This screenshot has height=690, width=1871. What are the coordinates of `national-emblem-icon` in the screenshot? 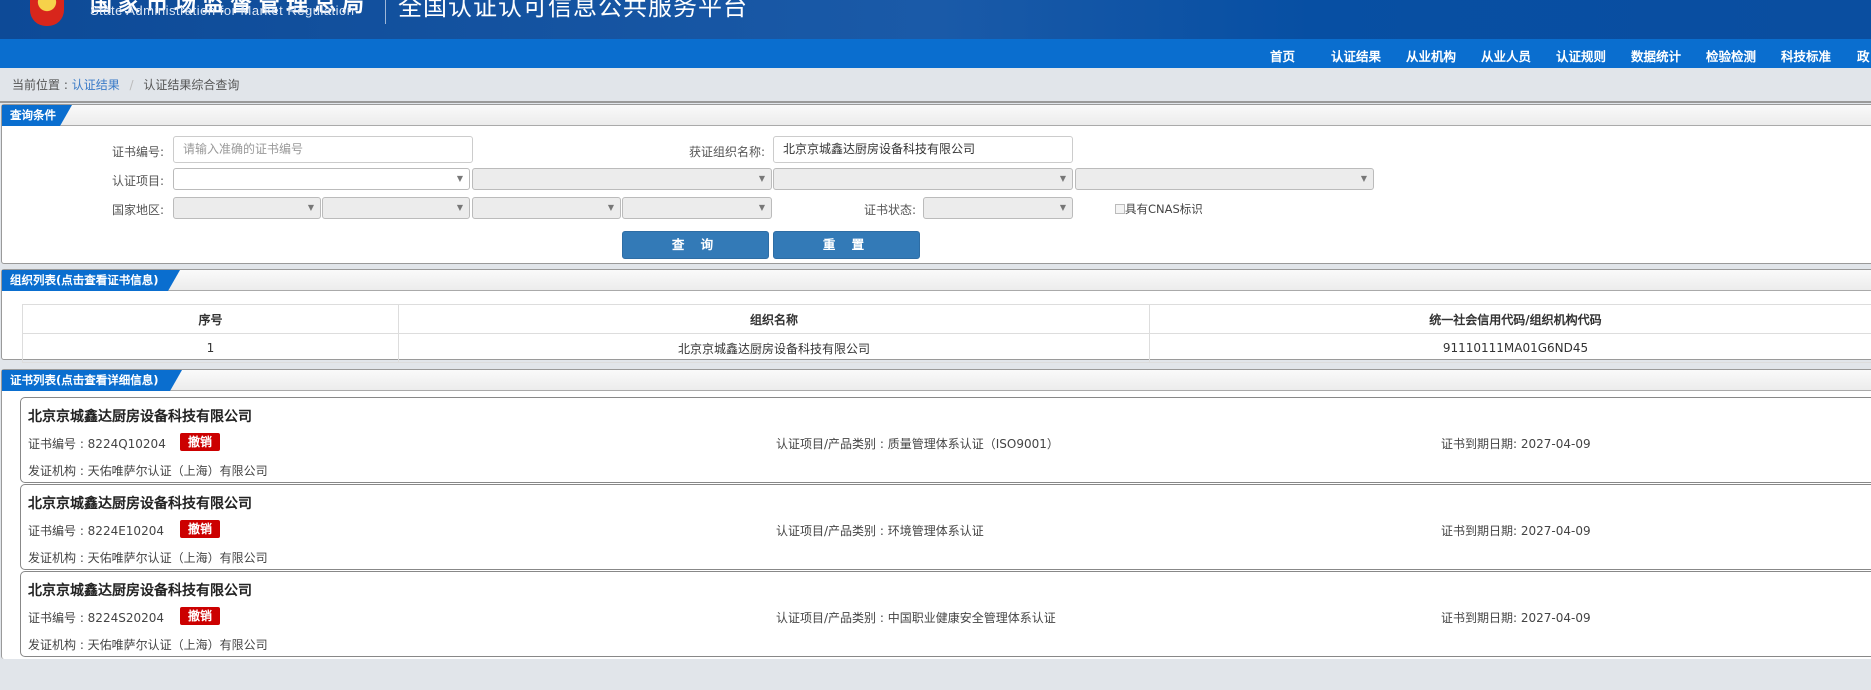 It's located at (47, 13).